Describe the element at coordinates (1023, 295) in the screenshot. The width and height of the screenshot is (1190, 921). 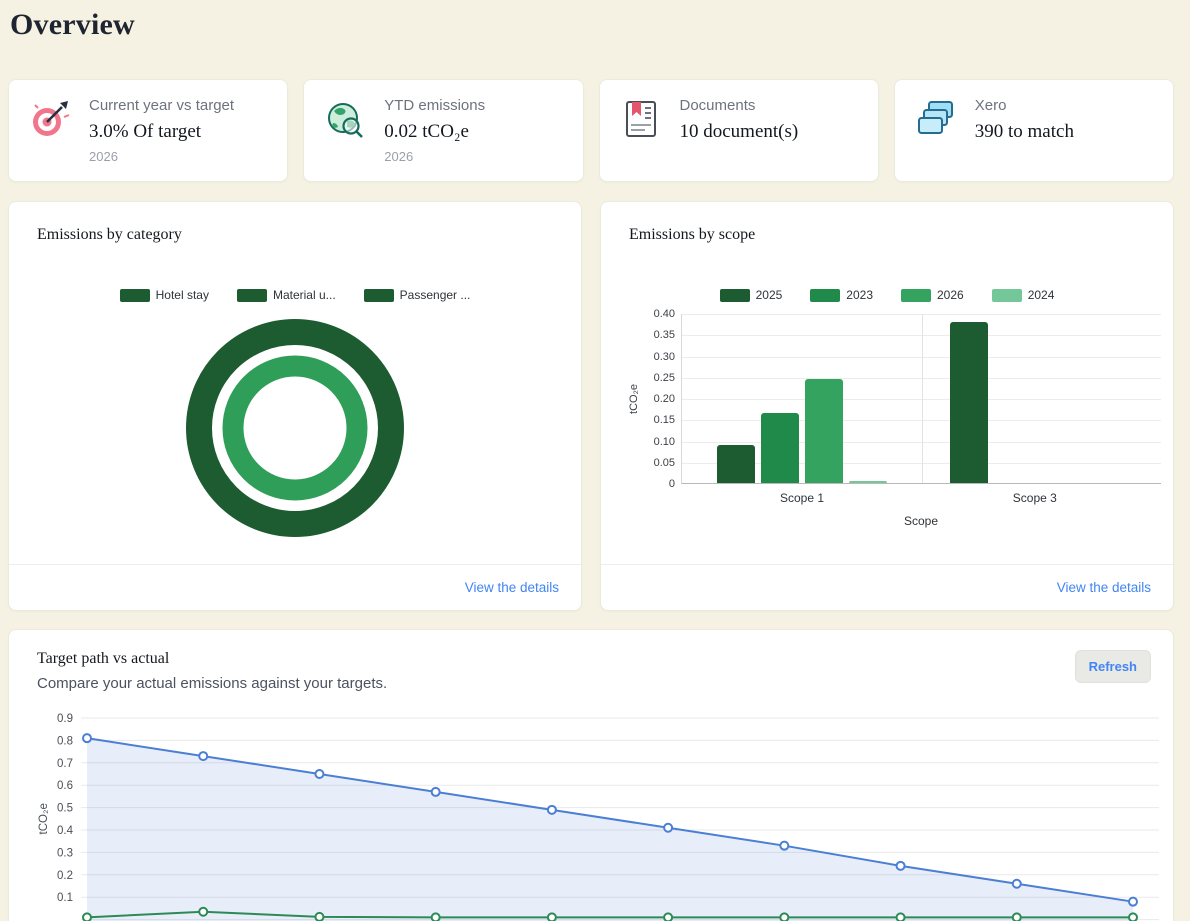
I see `legend-item: 2024` at that location.